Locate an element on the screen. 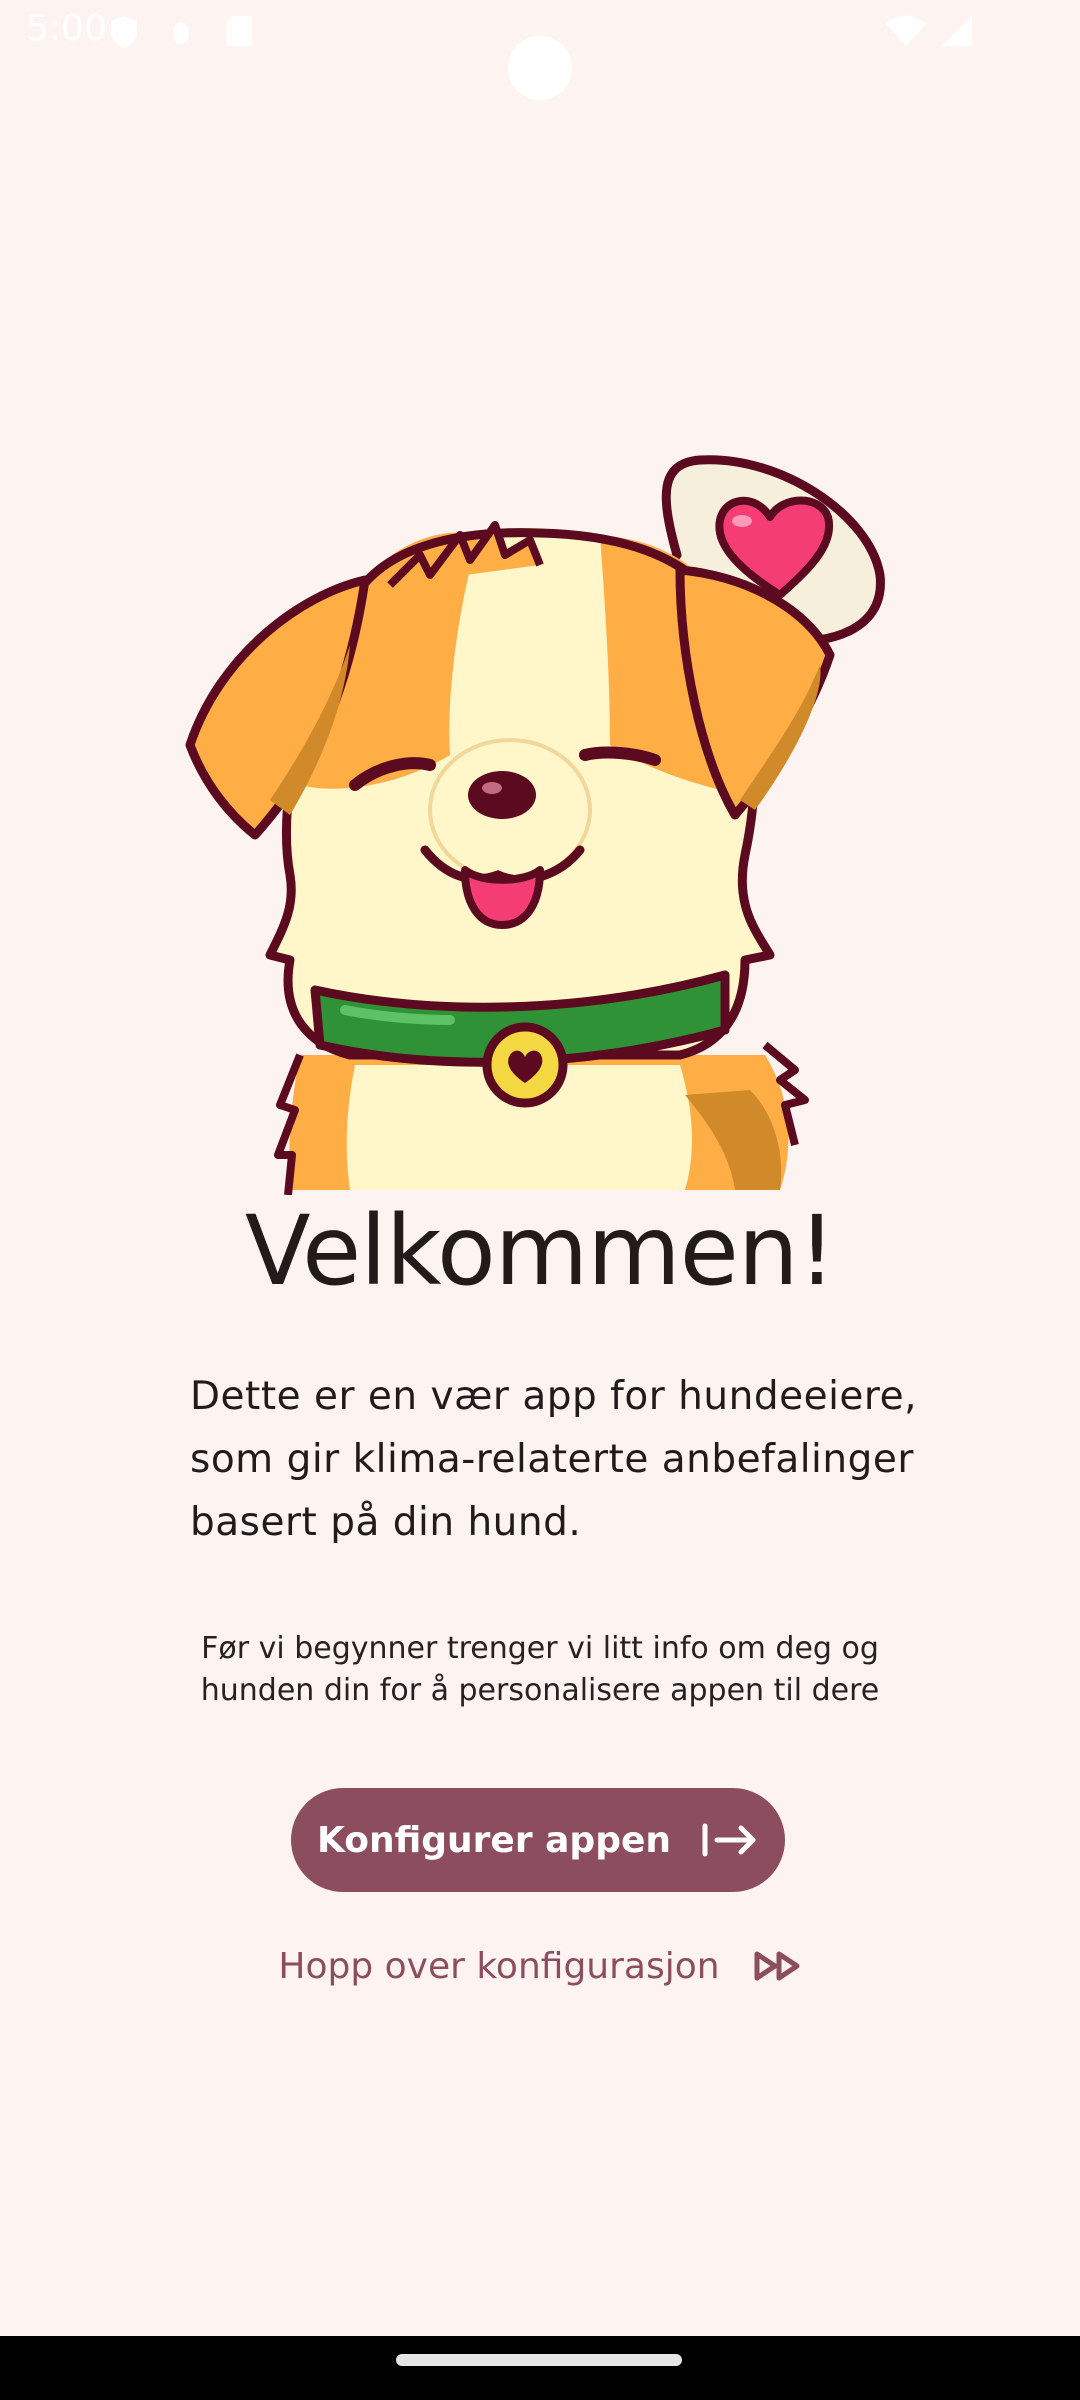 The width and height of the screenshot is (1080, 2400). welcome-title: Velkommen! is located at coordinates (540, 1251).